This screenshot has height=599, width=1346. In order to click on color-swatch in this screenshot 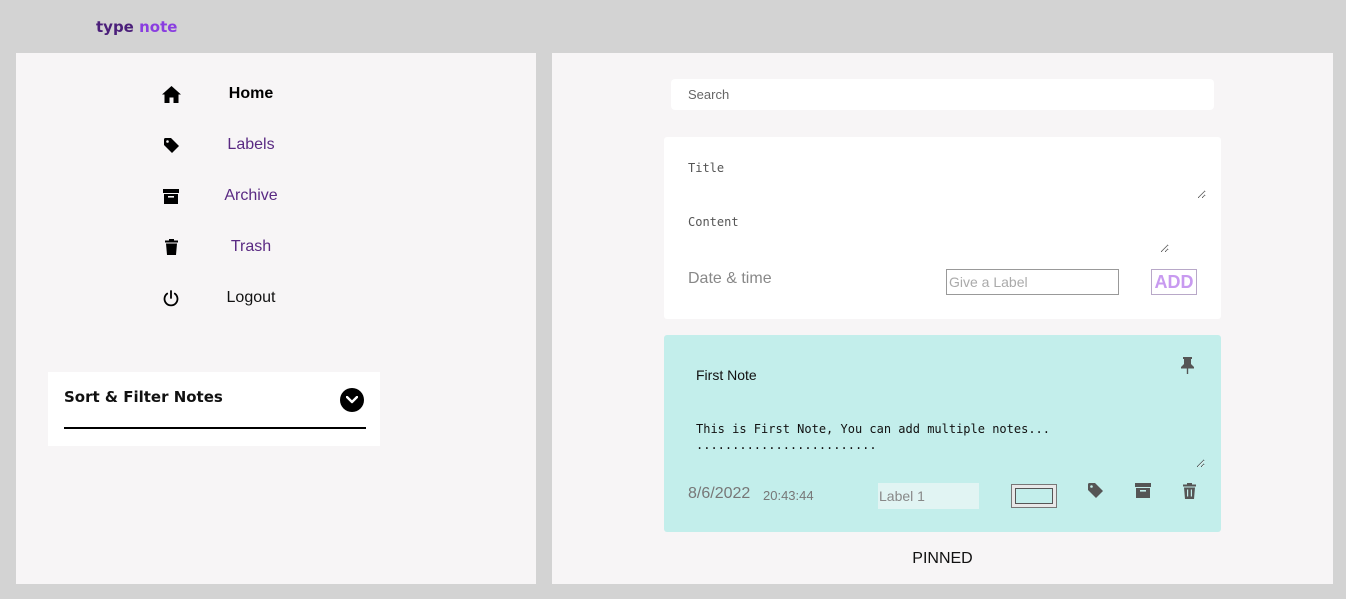, I will do `click(1034, 496)`.